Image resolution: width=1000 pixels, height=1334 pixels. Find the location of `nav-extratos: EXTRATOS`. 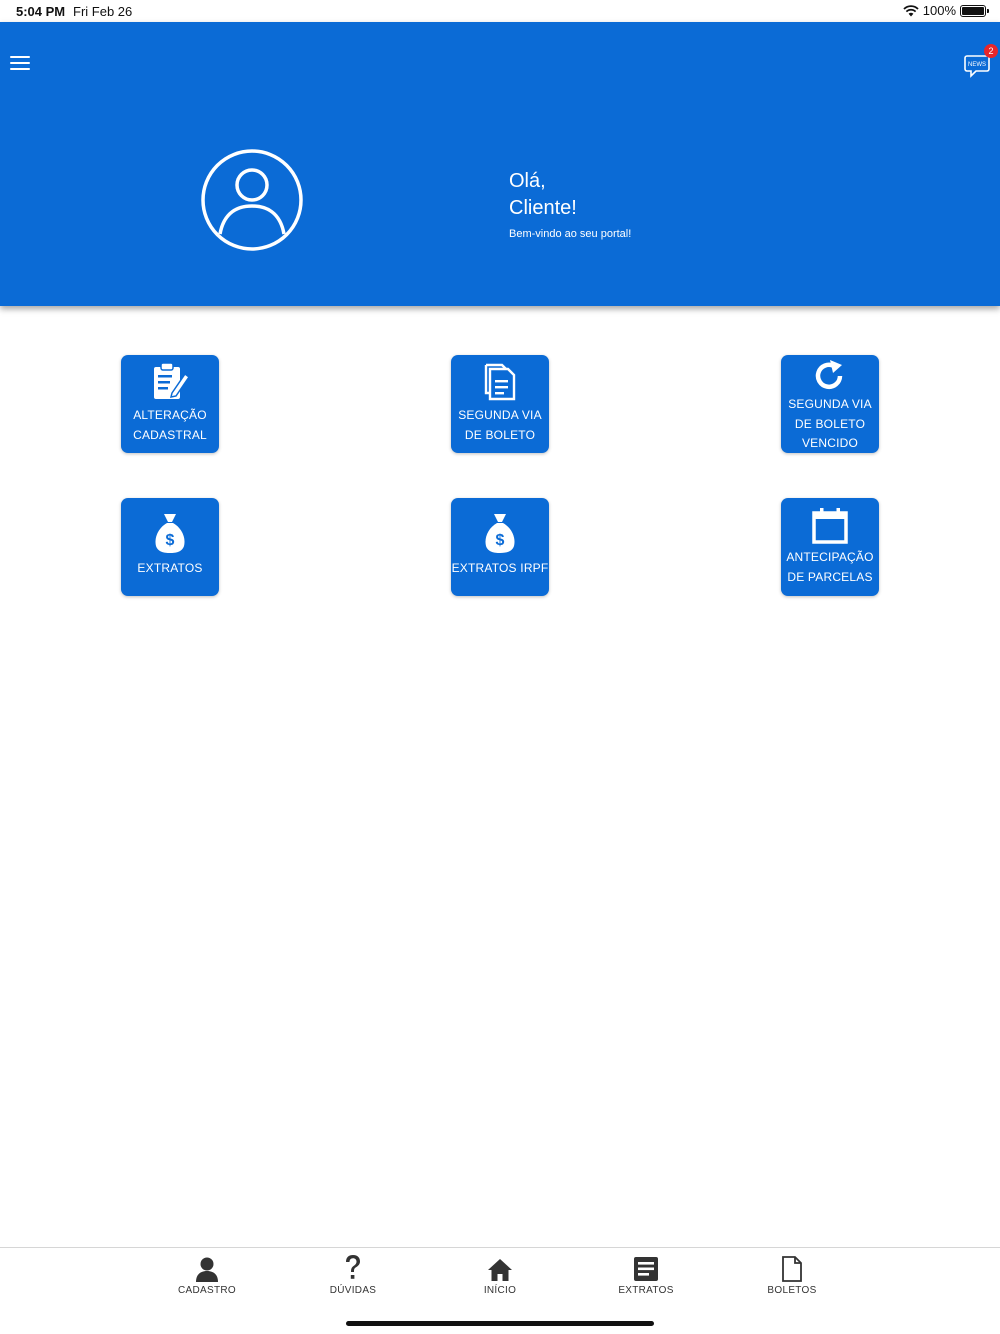

nav-extratos: EXTRATOS is located at coordinates (646, 1274).